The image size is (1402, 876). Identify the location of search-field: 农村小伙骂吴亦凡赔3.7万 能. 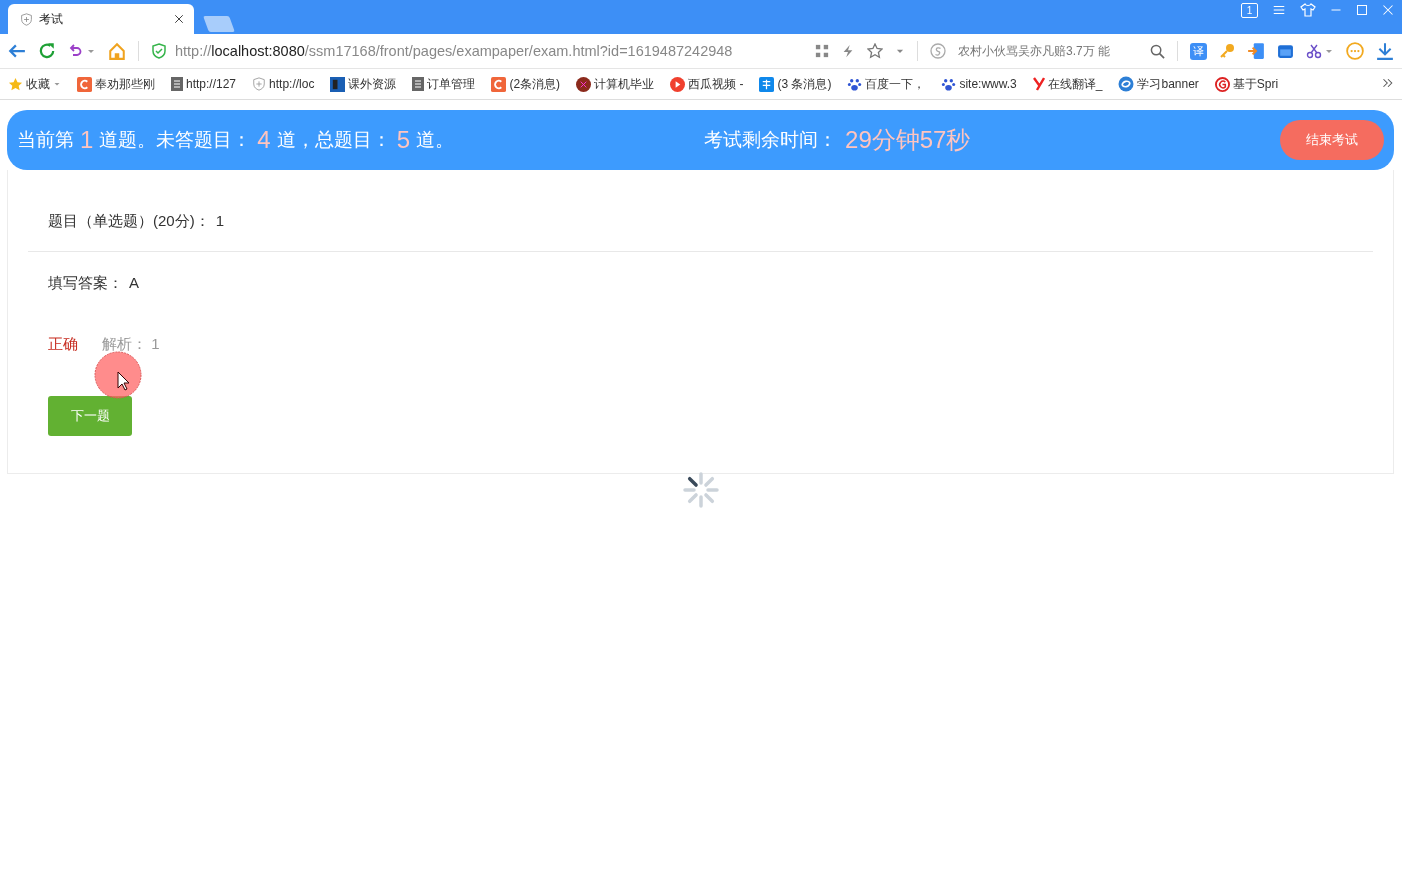
(1048, 51).